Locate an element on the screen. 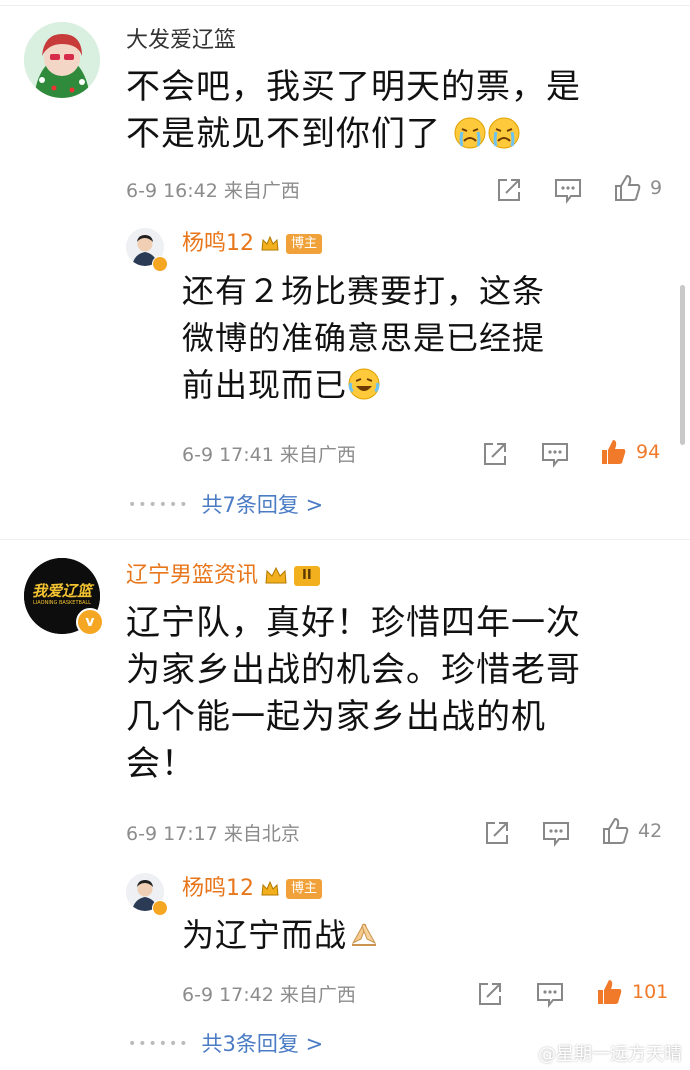 Image resolution: width=690 pixels, height=1070 pixels. more-replies-link: 共3条回复 > is located at coordinates (263, 1044).